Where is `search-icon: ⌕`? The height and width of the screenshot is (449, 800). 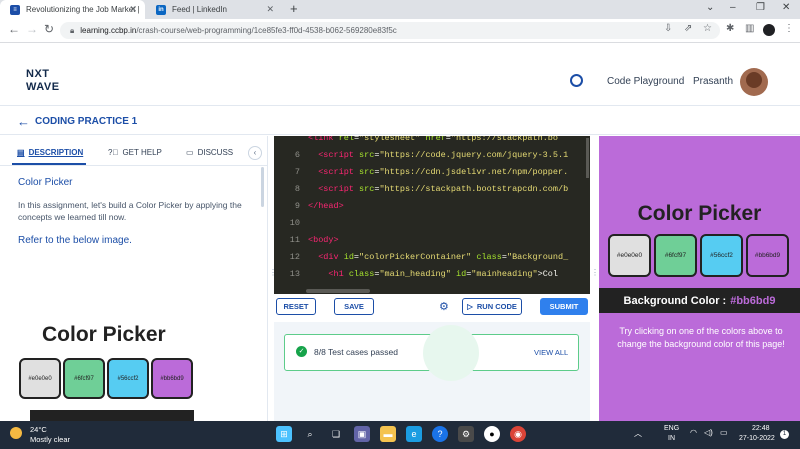 search-icon: ⌕ is located at coordinates (310, 434).